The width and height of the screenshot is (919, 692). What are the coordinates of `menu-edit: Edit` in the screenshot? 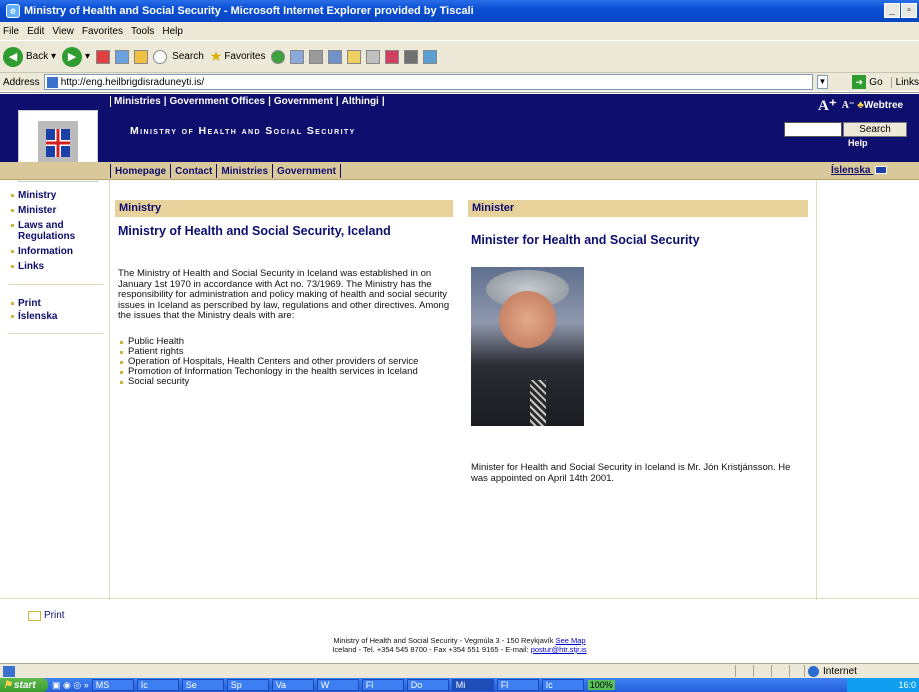 It's located at (35, 31).